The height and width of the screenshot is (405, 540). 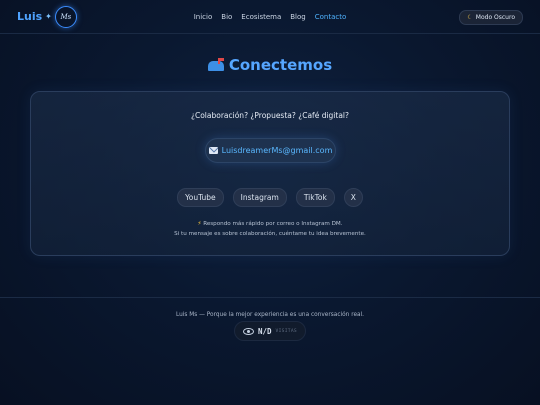 I want to click on email-link: LuisdreamerMs@gmail.com, so click(x=270, y=150).